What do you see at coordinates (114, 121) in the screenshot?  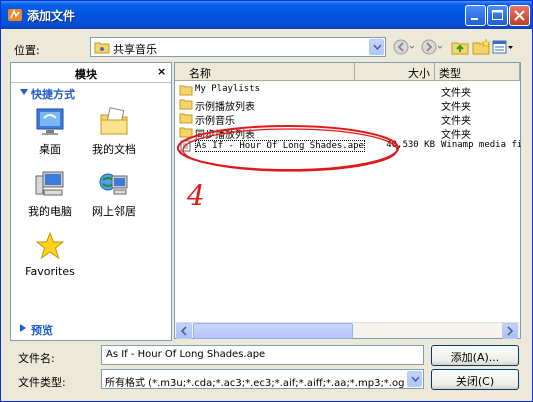 I see `my-documents-icon` at bounding box center [114, 121].